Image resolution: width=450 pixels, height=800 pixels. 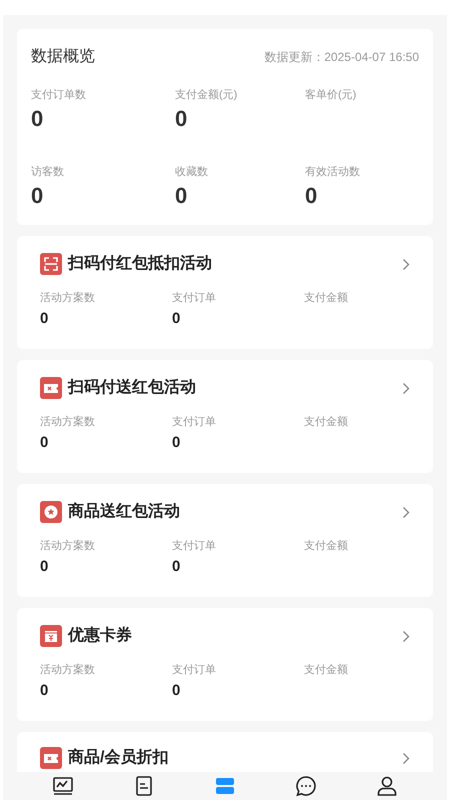 What do you see at coordinates (225, 292) in the screenshot?
I see `activity-card: 扫码付红包抵扣活动 活动方案数 0 支付订单 0 支付金额` at bounding box center [225, 292].